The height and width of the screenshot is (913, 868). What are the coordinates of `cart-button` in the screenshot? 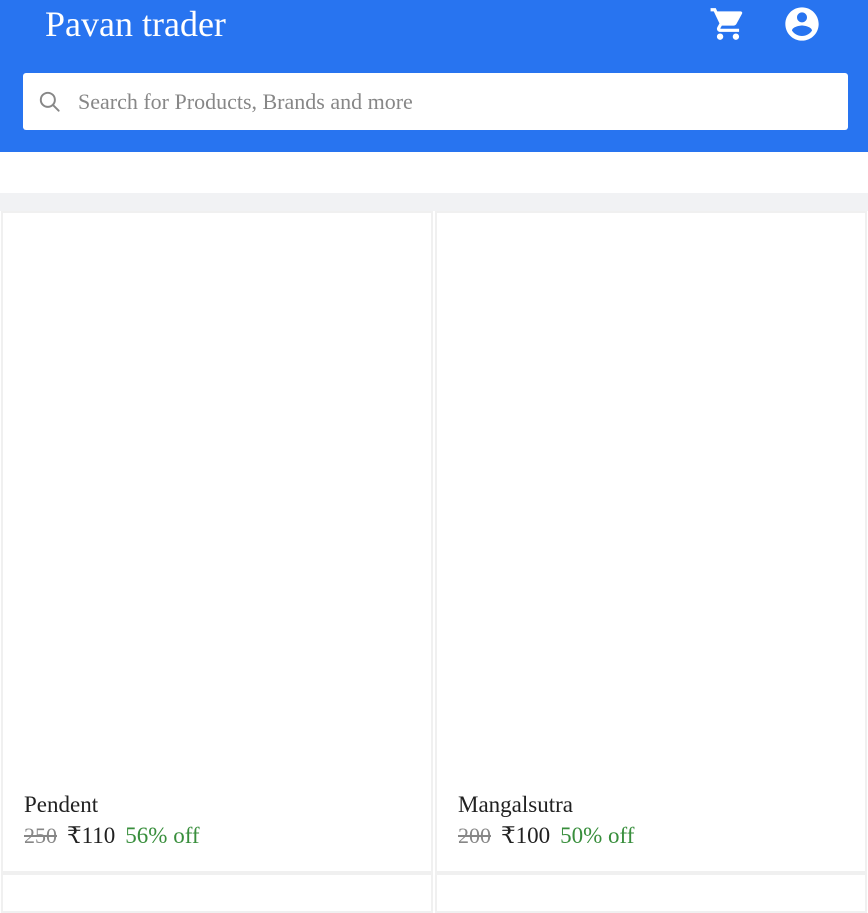 It's located at (728, 24).